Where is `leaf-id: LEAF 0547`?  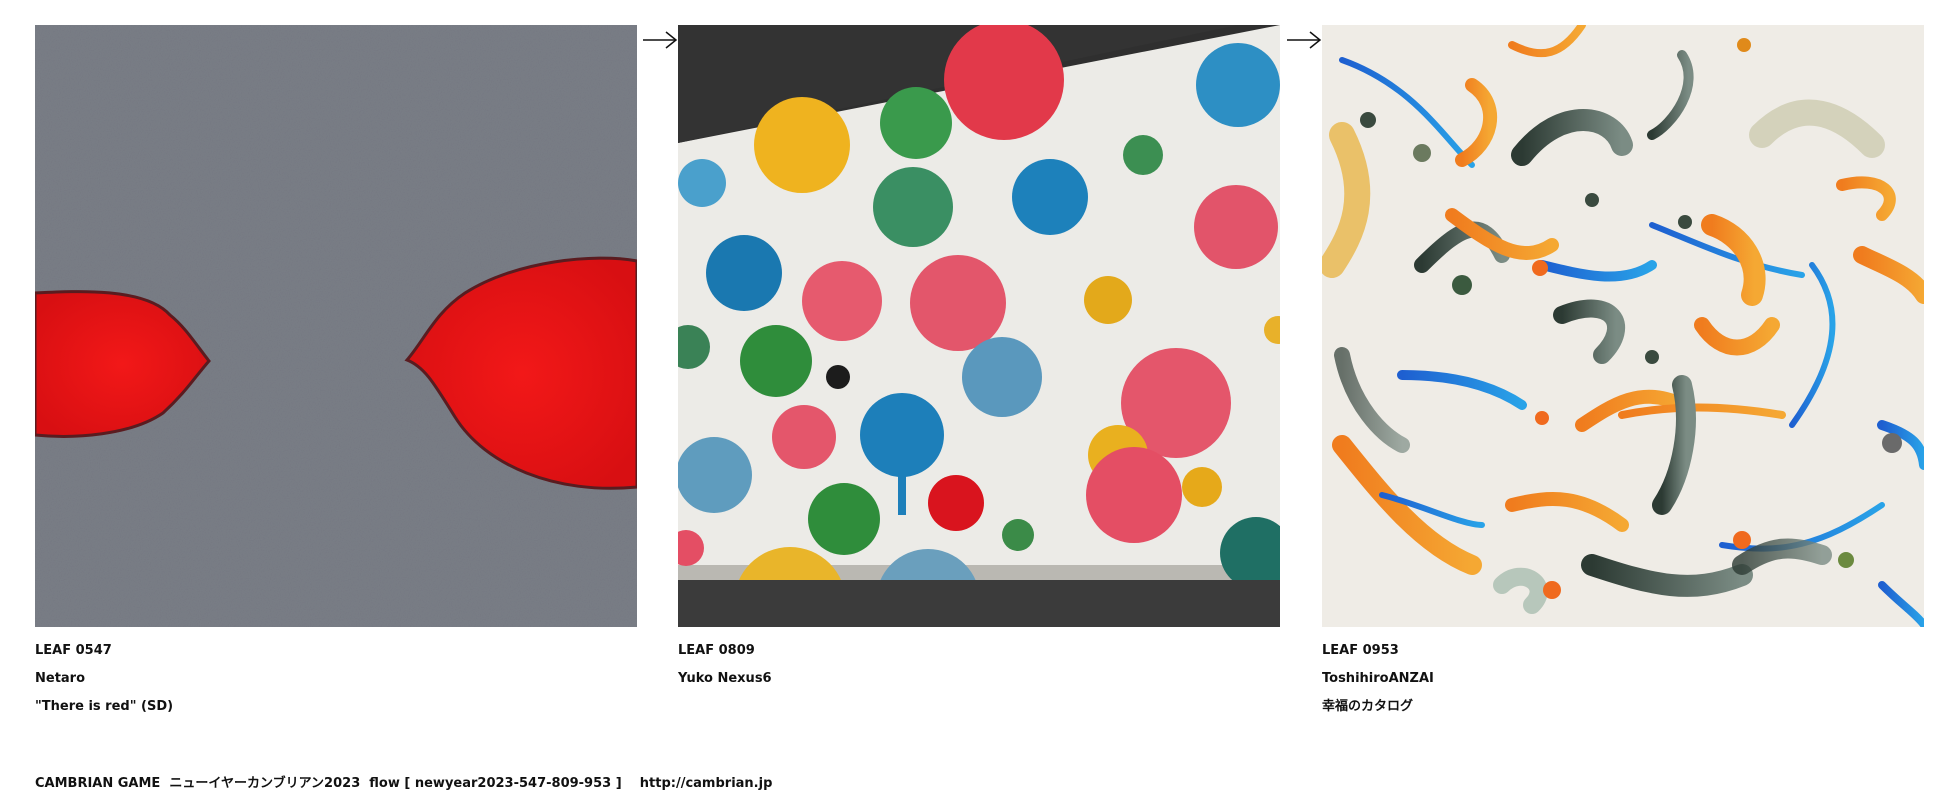
leaf-id: LEAF 0547 is located at coordinates (73, 650).